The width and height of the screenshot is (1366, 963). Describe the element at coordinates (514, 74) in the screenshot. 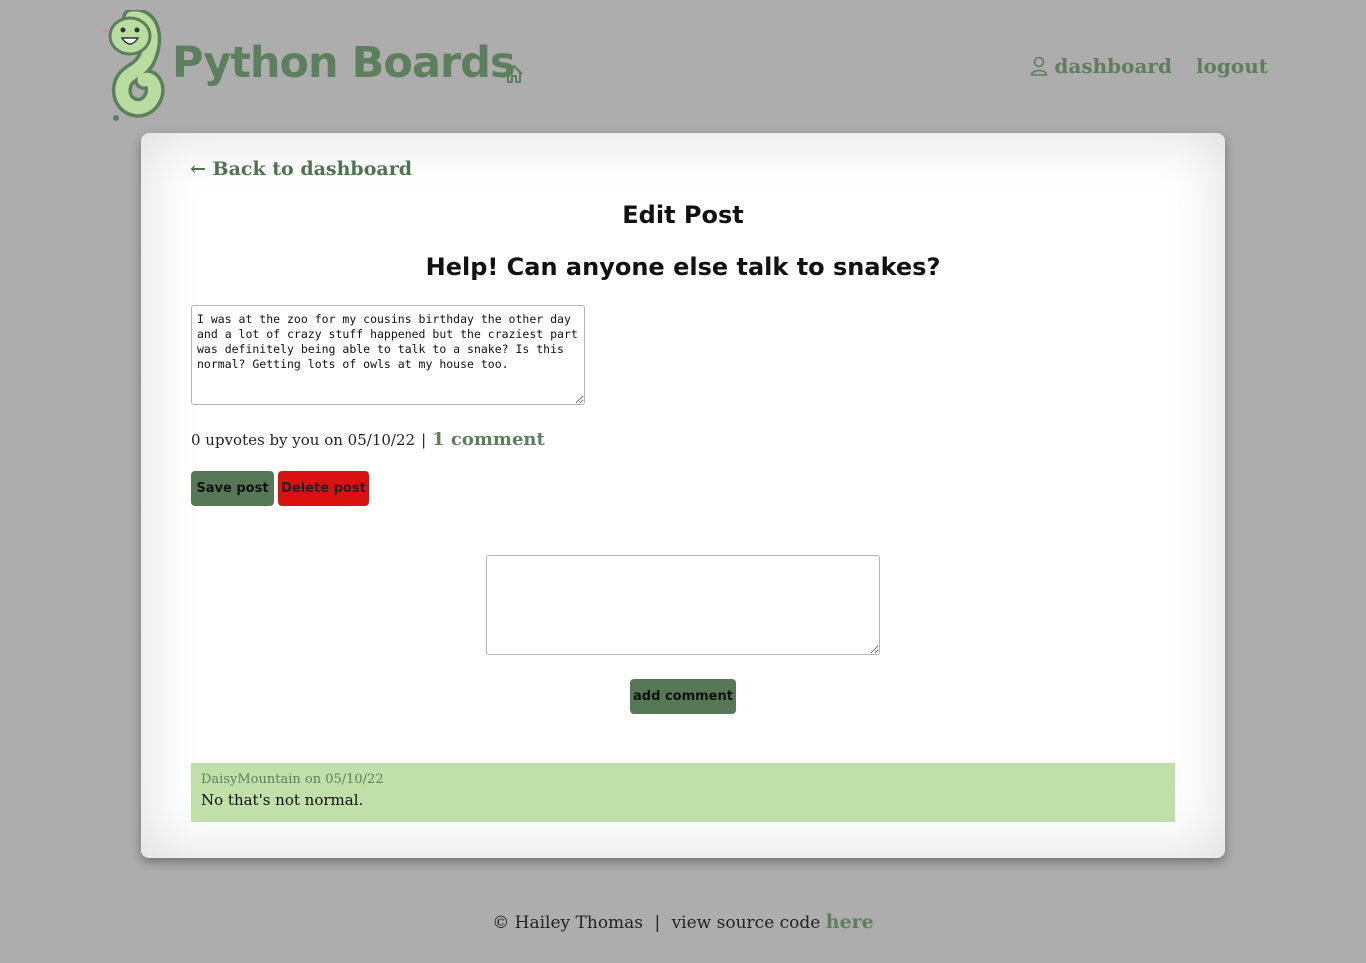

I see `home-icon` at that location.